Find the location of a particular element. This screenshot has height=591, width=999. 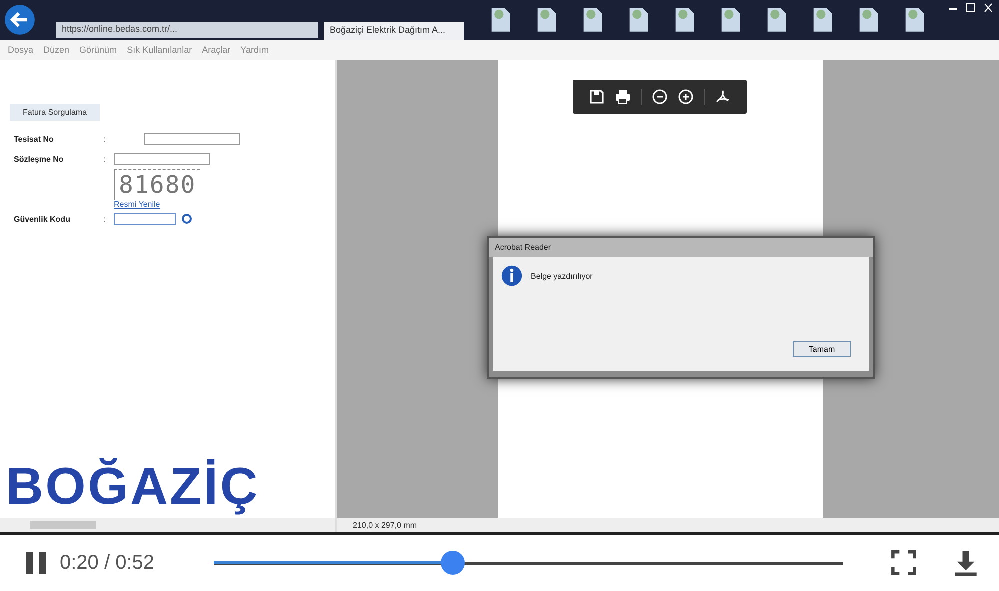

field-label: Güvenlik Kodu is located at coordinates (43, 219).